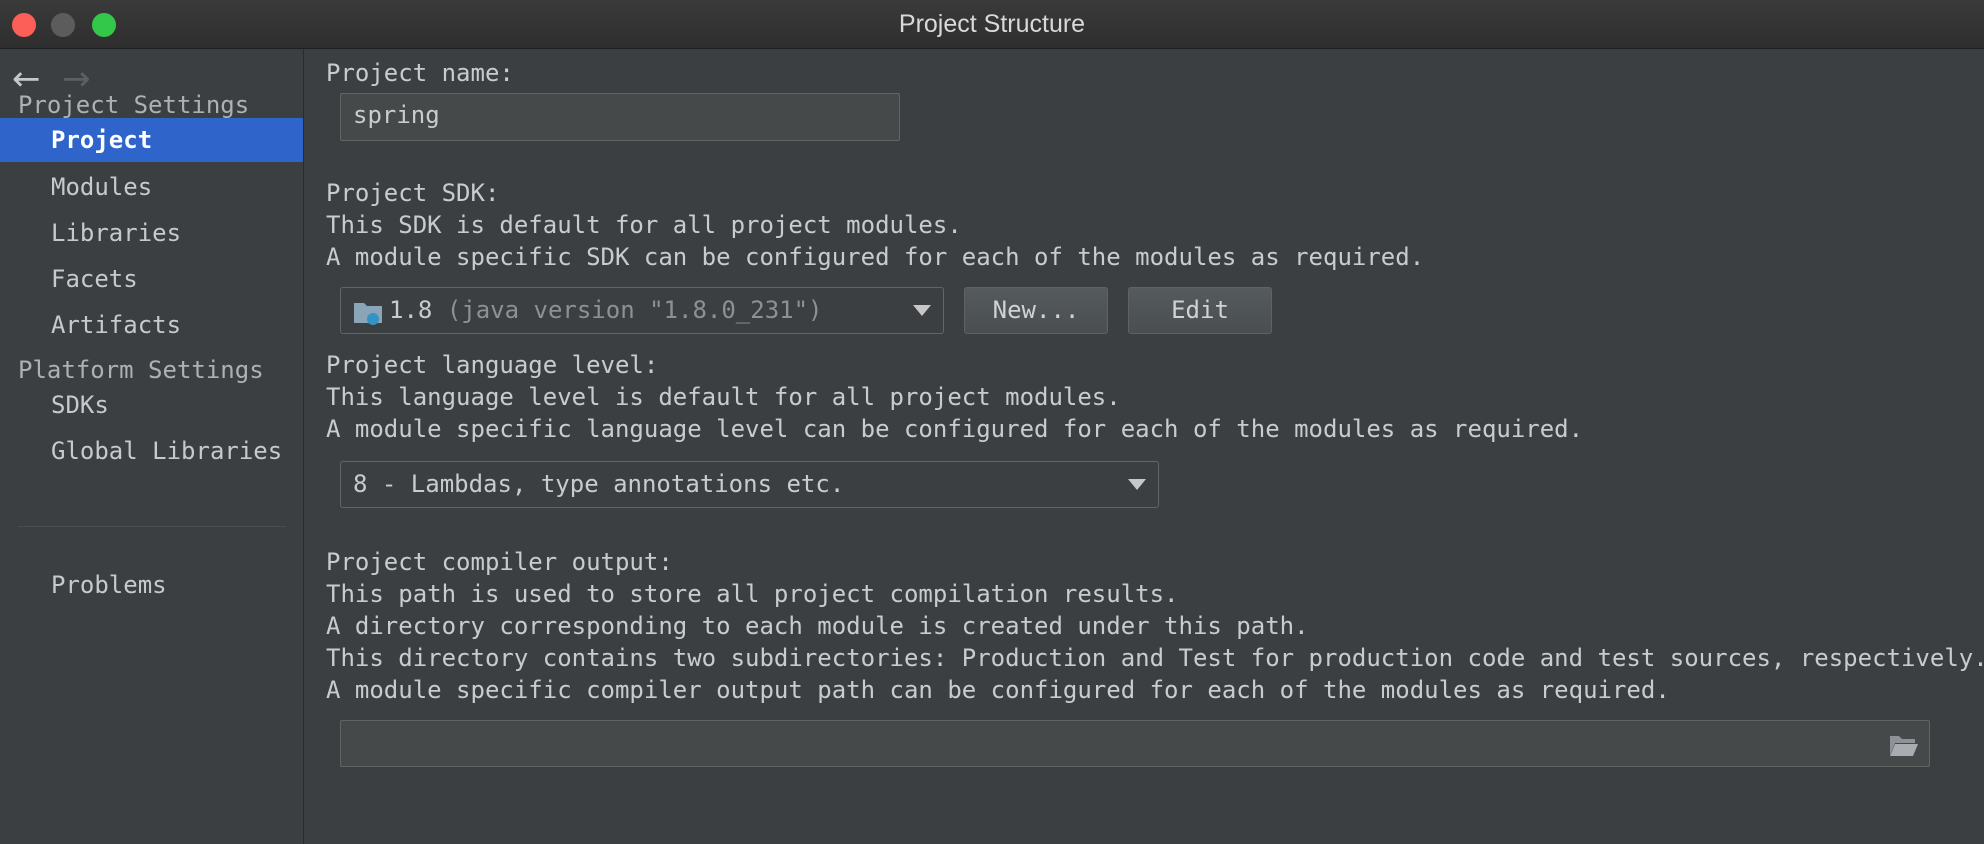 The image size is (1984, 844). What do you see at coordinates (368, 312) in the screenshot?
I see `folder-icon` at bounding box center [368, 312].